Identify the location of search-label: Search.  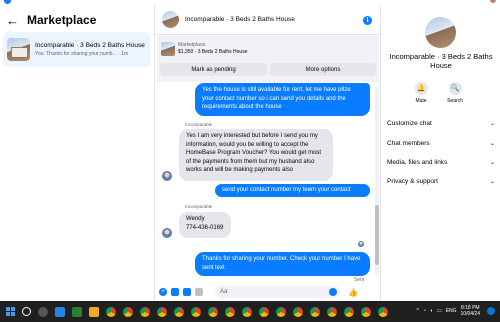
(455, 101).